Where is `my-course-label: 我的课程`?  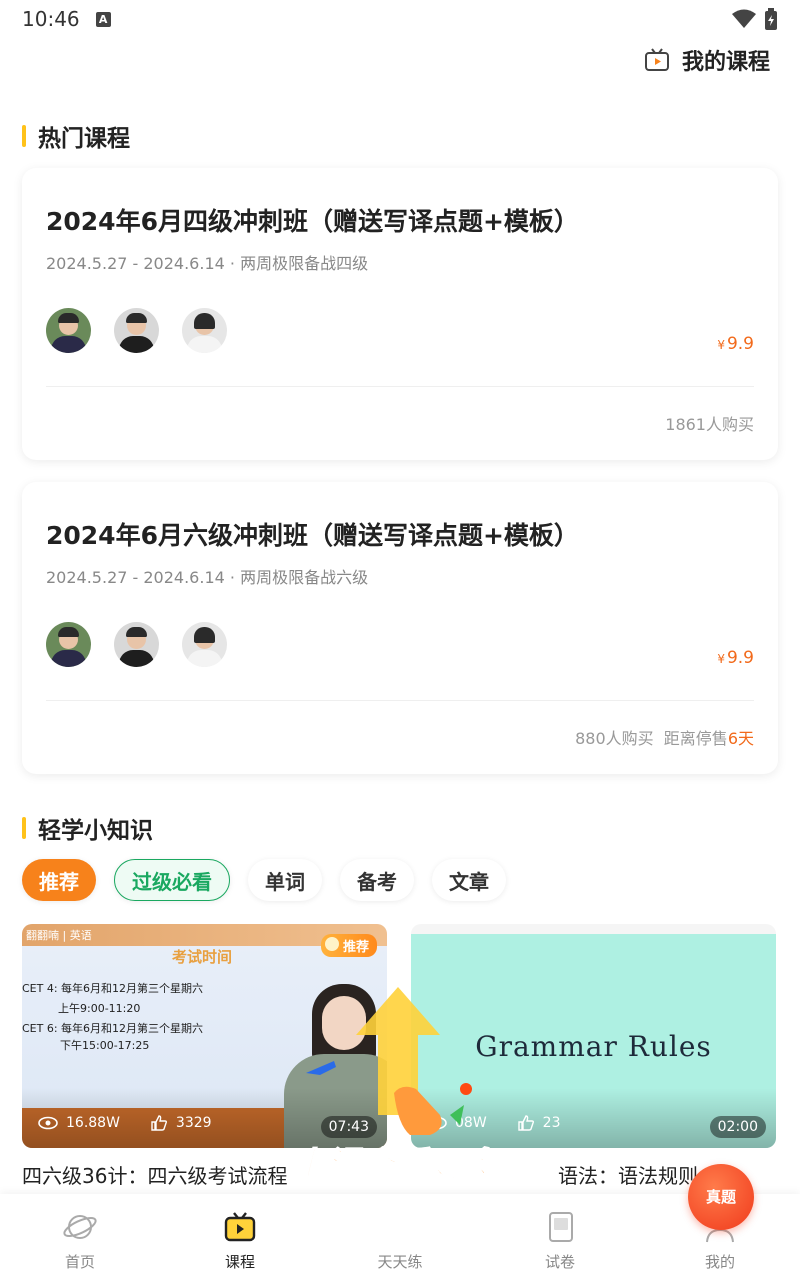
my-course-label: 我的课程 is located at coordinates (725, 62).